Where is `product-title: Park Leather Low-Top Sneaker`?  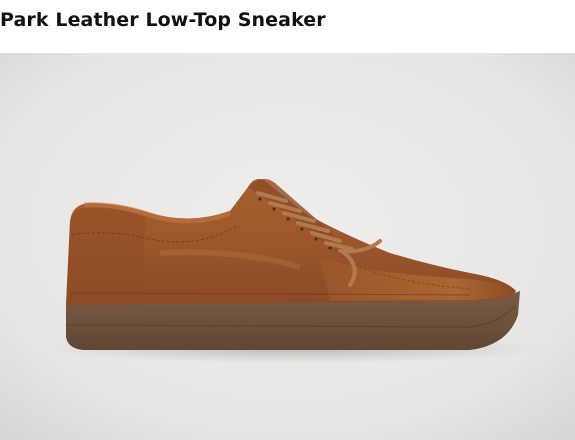
product-title: Park Leather Low-Top Sneaker is located at coordinates (163, 20).